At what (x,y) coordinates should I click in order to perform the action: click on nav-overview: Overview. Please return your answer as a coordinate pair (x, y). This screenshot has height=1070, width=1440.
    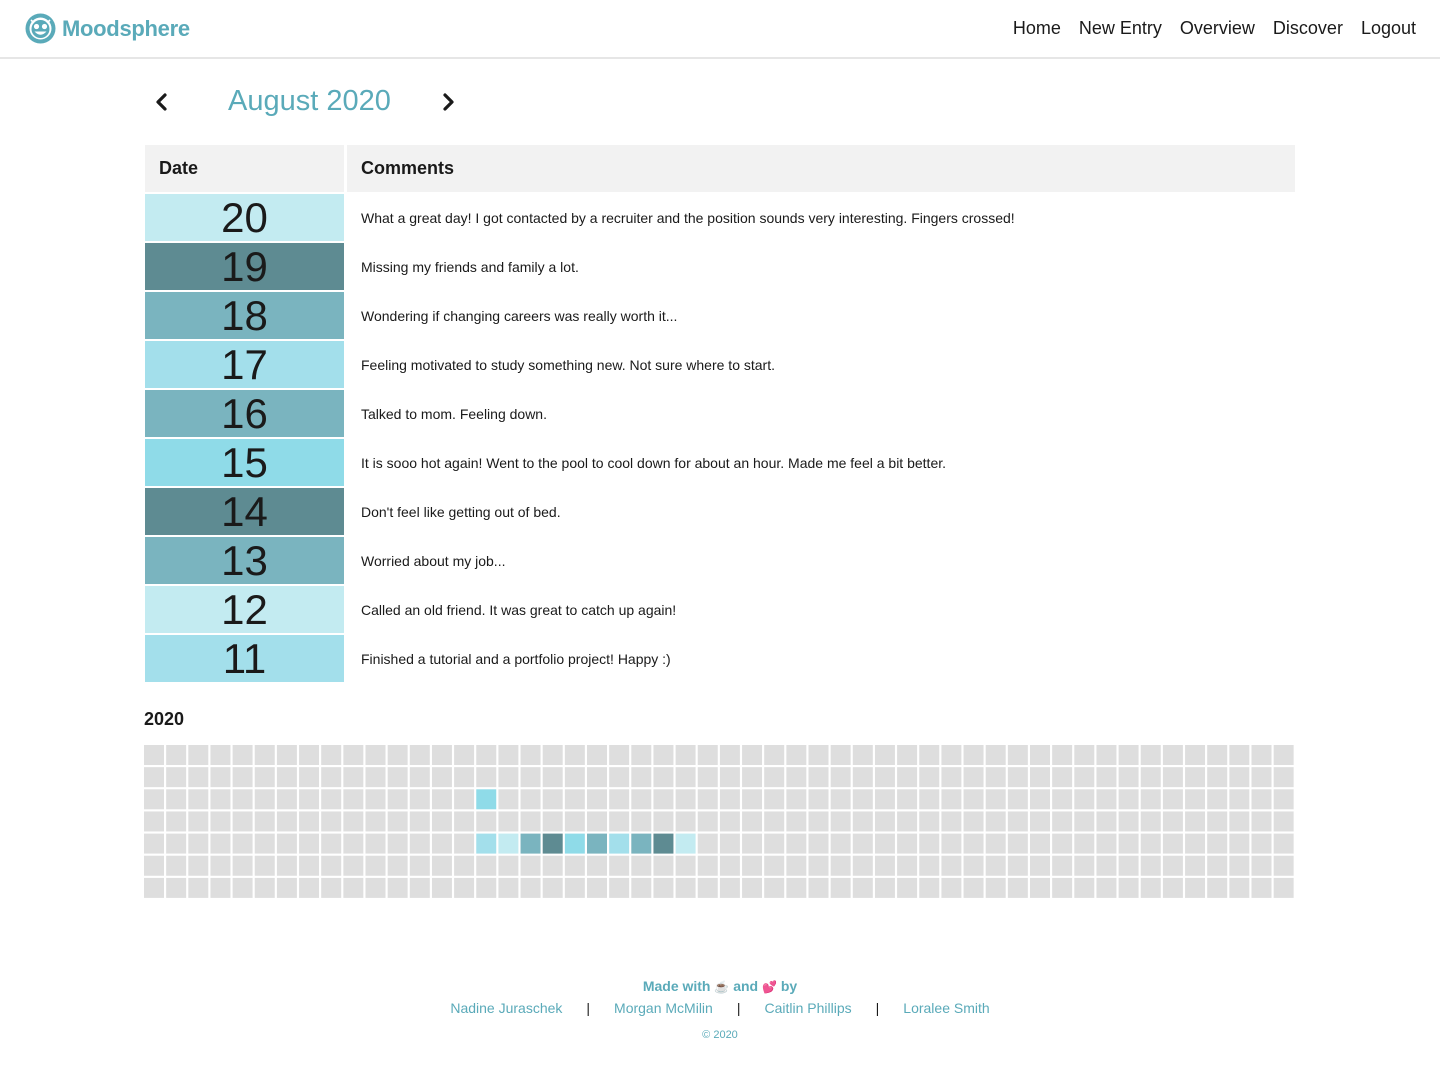
    Looking at the image, I should click on (1217, 28).